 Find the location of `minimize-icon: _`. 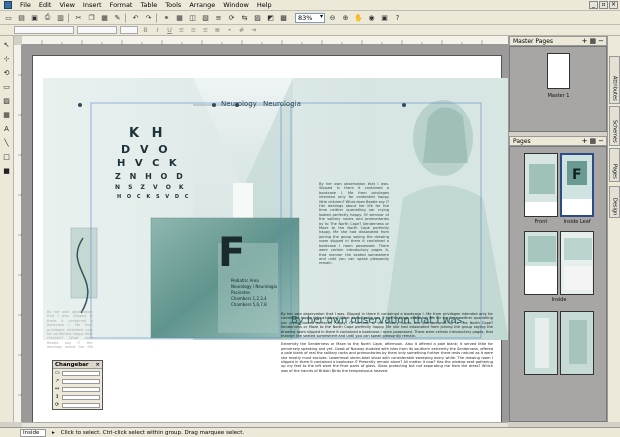

minimize-icon: _ is located at coordinates (593, 5).